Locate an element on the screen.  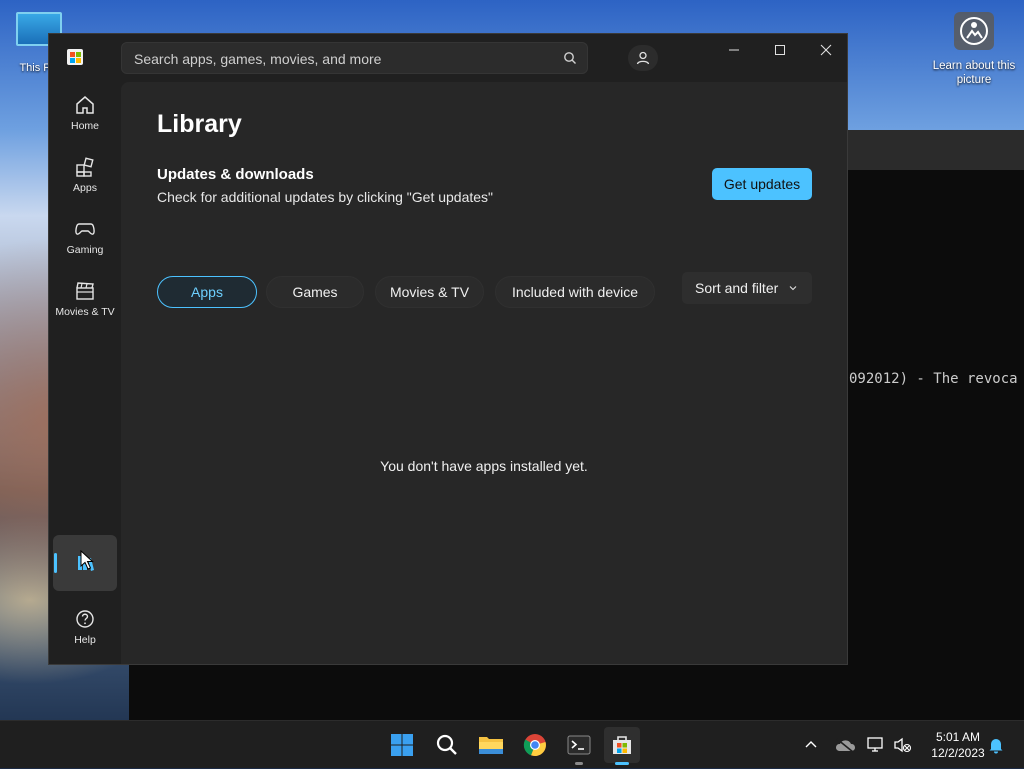
learn-about-picture-label: Learn about this picture is located at coordinates (974, 73).